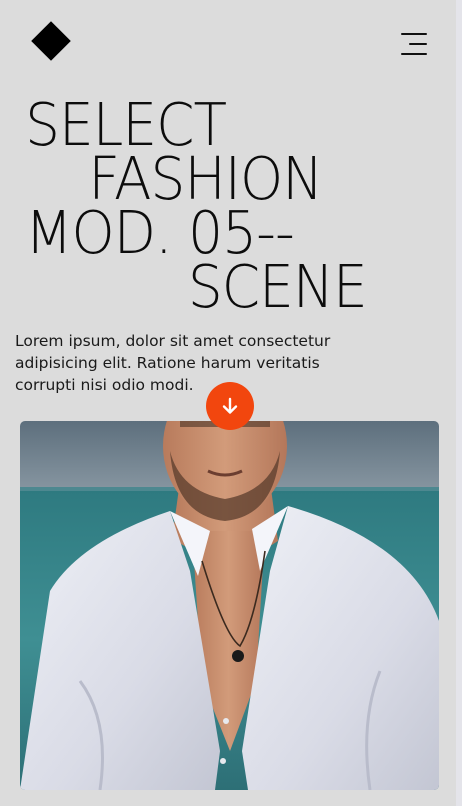  Describe the element at coordinates (414, 34) in the screenshot. I see `menu-line-top` at that location.